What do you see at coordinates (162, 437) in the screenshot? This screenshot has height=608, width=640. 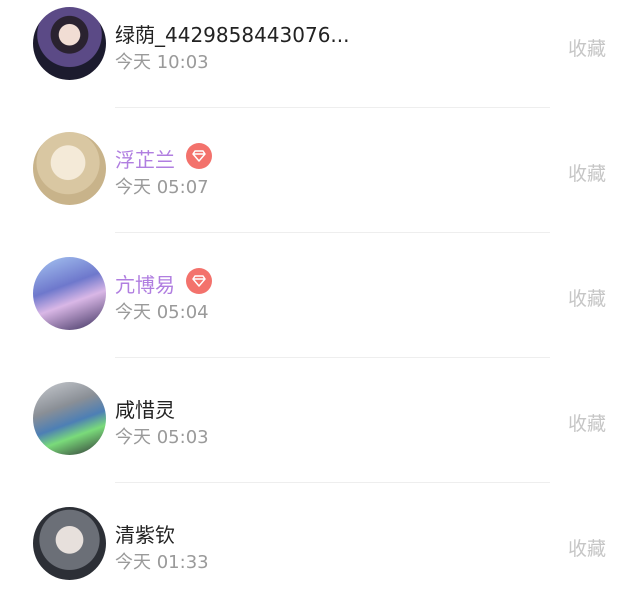 I see `timestamp: 今天 05:03` at bounding box center [162, 437].